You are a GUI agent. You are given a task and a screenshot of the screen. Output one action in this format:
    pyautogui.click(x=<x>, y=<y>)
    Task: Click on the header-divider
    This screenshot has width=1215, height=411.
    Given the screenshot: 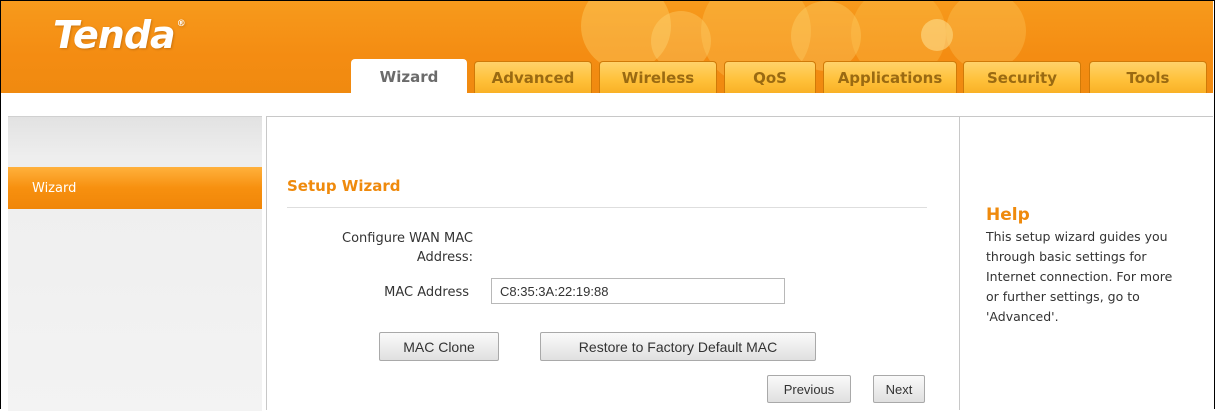 What is the action you would take?
    pyautogui.click(x=607, y=104)
    